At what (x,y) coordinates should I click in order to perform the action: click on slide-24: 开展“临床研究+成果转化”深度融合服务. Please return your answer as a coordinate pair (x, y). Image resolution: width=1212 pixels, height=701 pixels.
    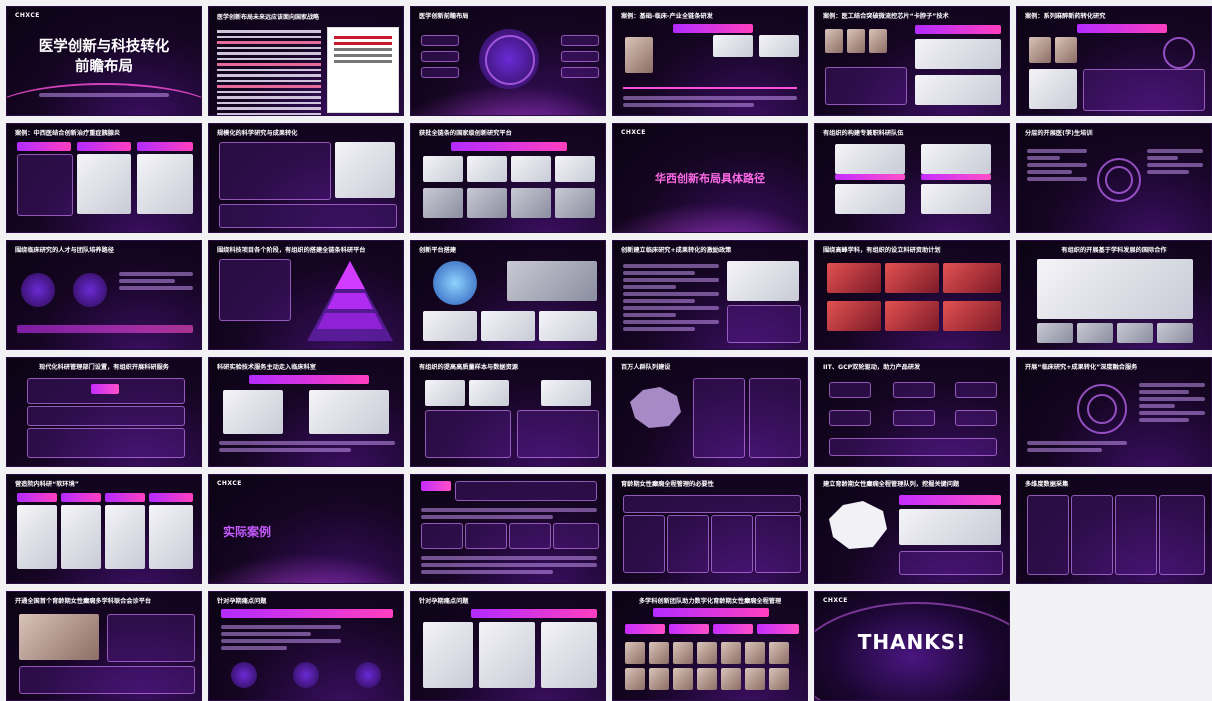
    Looking at the image, I should click on (1114, 412).